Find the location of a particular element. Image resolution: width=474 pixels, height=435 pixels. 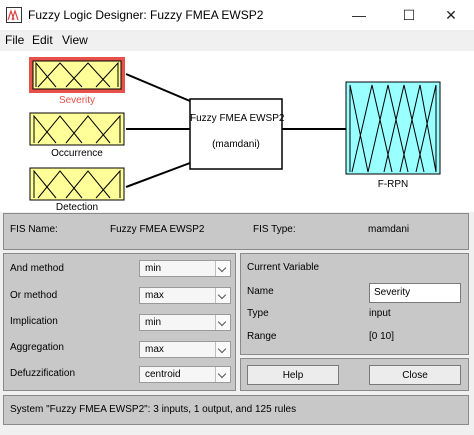

input-severity-block is located at coordinates (77, 75).